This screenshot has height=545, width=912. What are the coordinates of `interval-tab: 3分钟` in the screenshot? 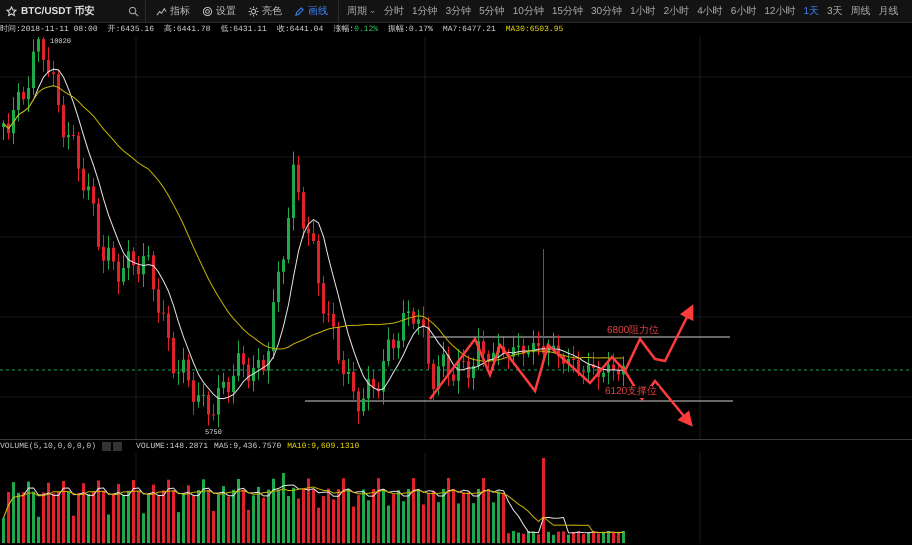 It's located at (459, 11).